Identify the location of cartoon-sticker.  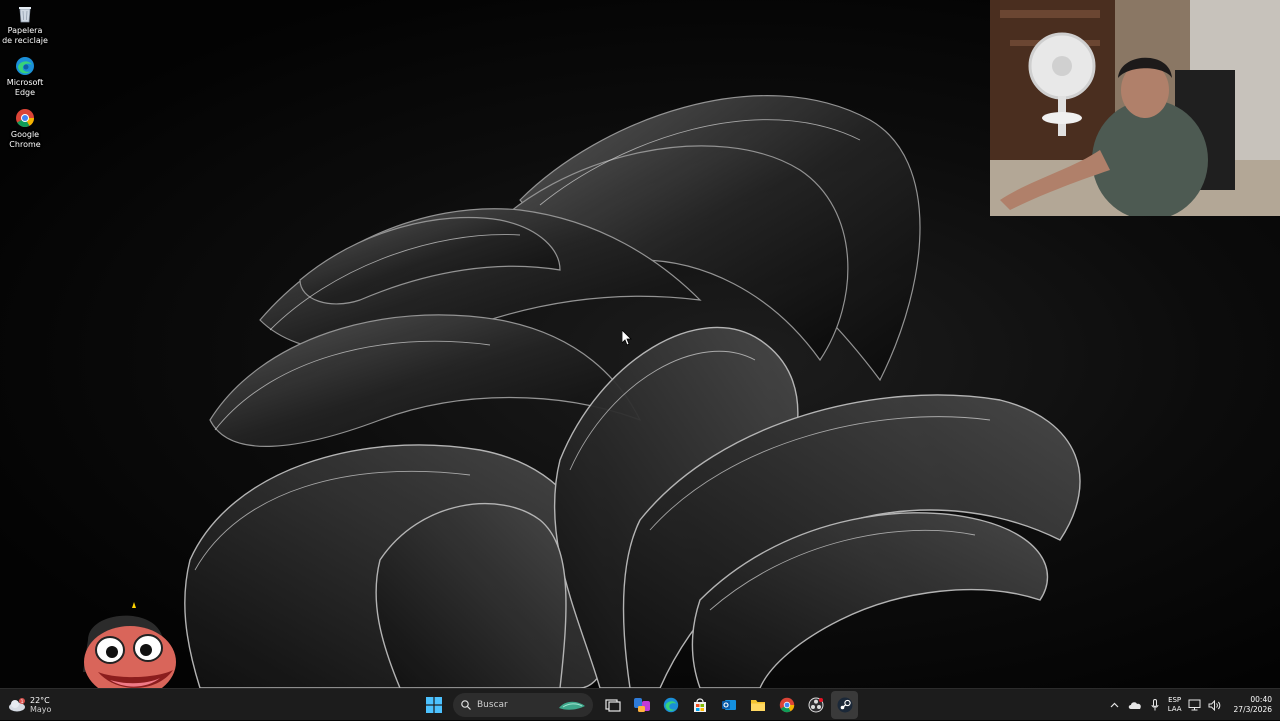
(129, 645).